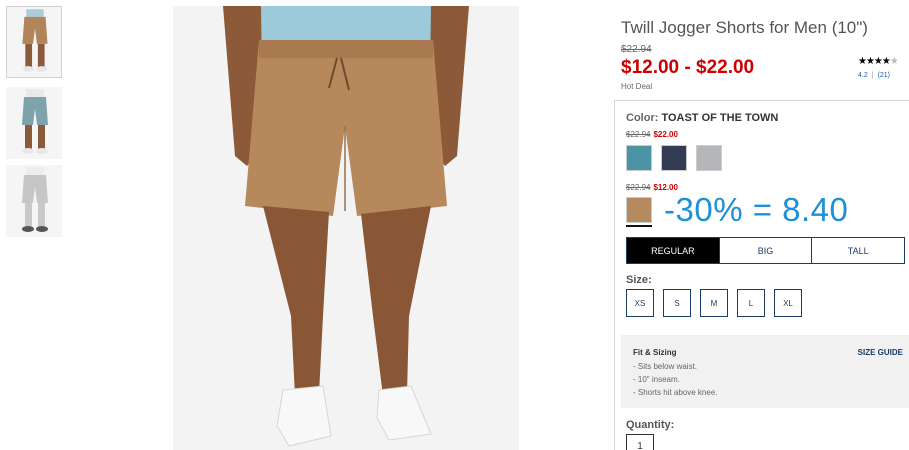  I want to click on swatch-teal, so click(639, 158).